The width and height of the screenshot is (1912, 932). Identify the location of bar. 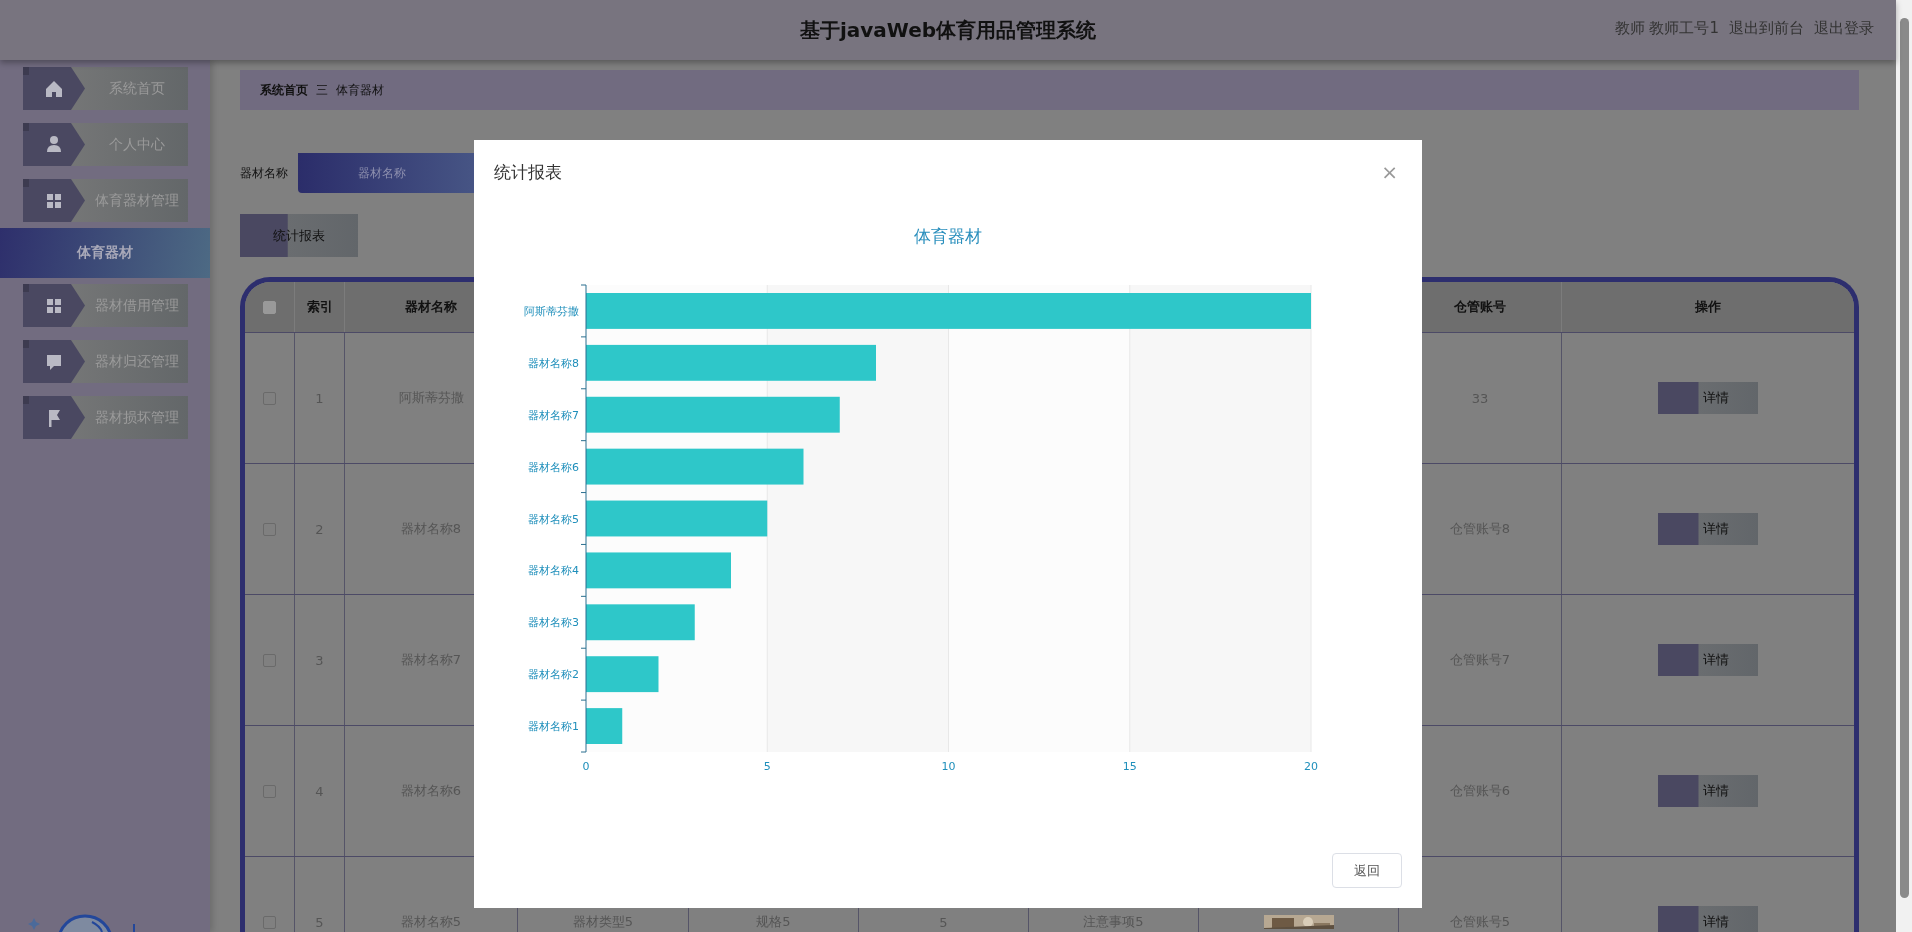
(604, 726).